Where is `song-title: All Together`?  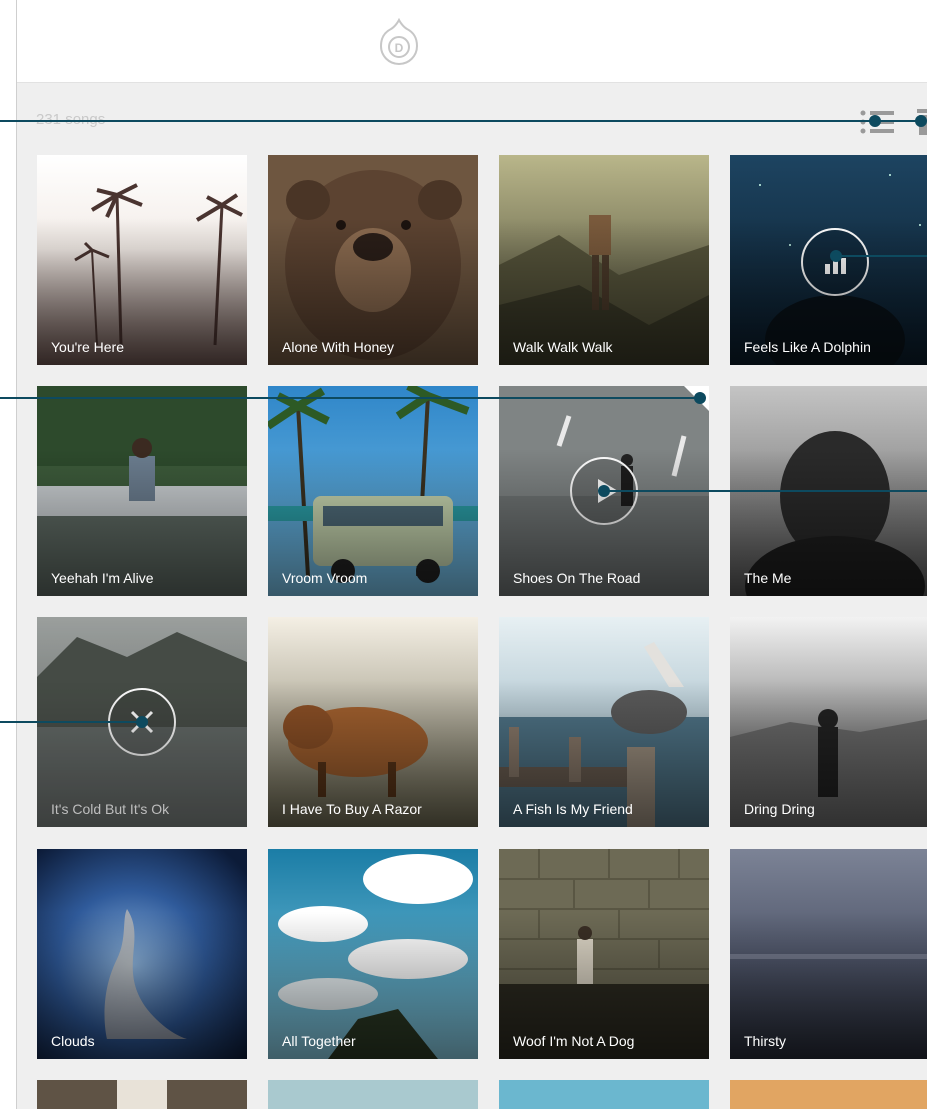
song-title: All Together is located at coordinates (319, 1041).